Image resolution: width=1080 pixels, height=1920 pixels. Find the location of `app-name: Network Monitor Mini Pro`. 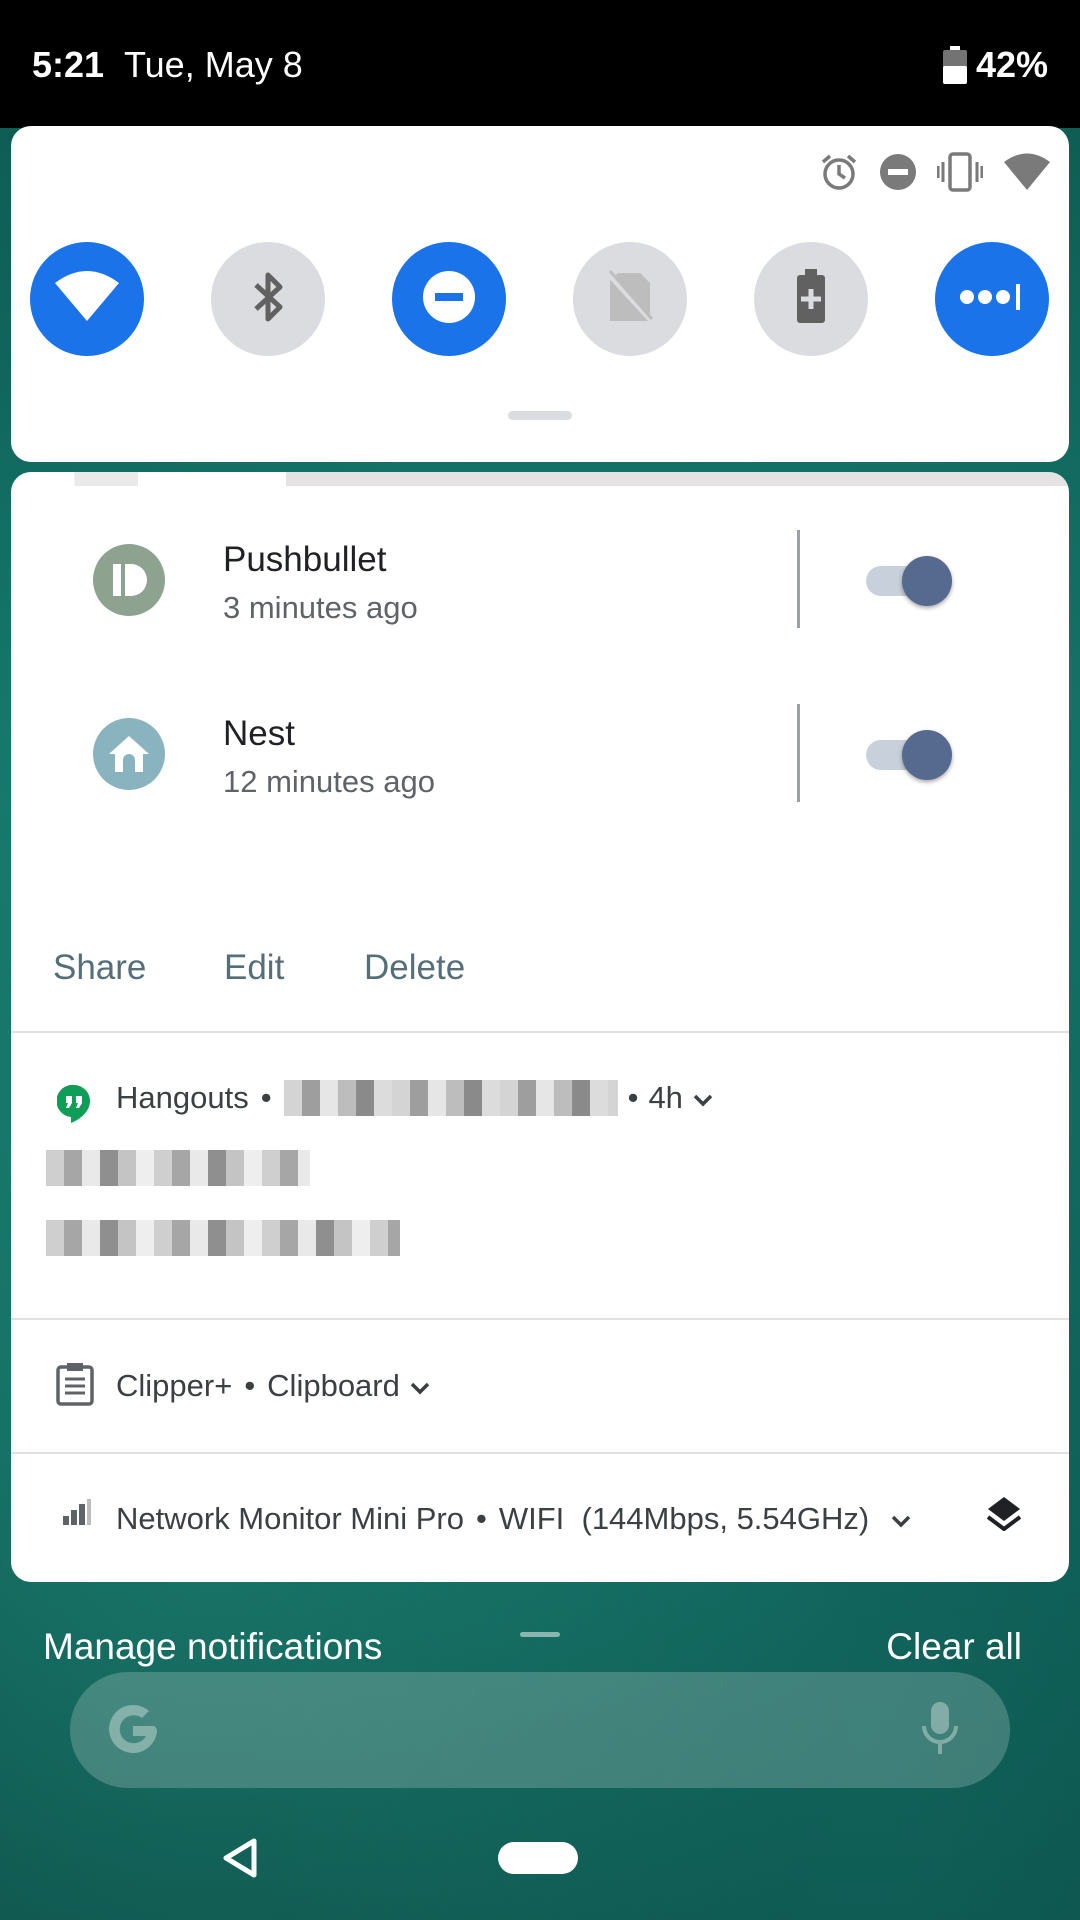

app-name: Network Monitor Mini Pro is located at coordinates (290, 1518).